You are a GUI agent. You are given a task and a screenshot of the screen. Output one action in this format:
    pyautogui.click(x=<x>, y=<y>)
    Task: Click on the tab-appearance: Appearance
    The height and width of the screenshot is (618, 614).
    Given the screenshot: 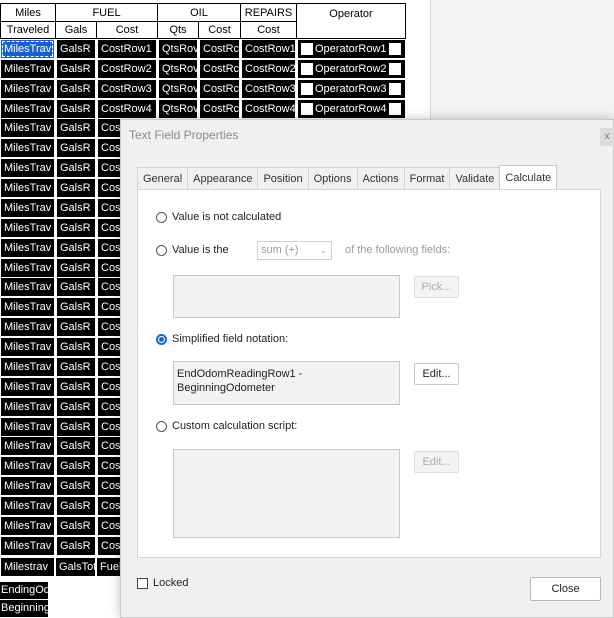 What is the action you would take?
    pyautogui.click(x=223, y=178)
    